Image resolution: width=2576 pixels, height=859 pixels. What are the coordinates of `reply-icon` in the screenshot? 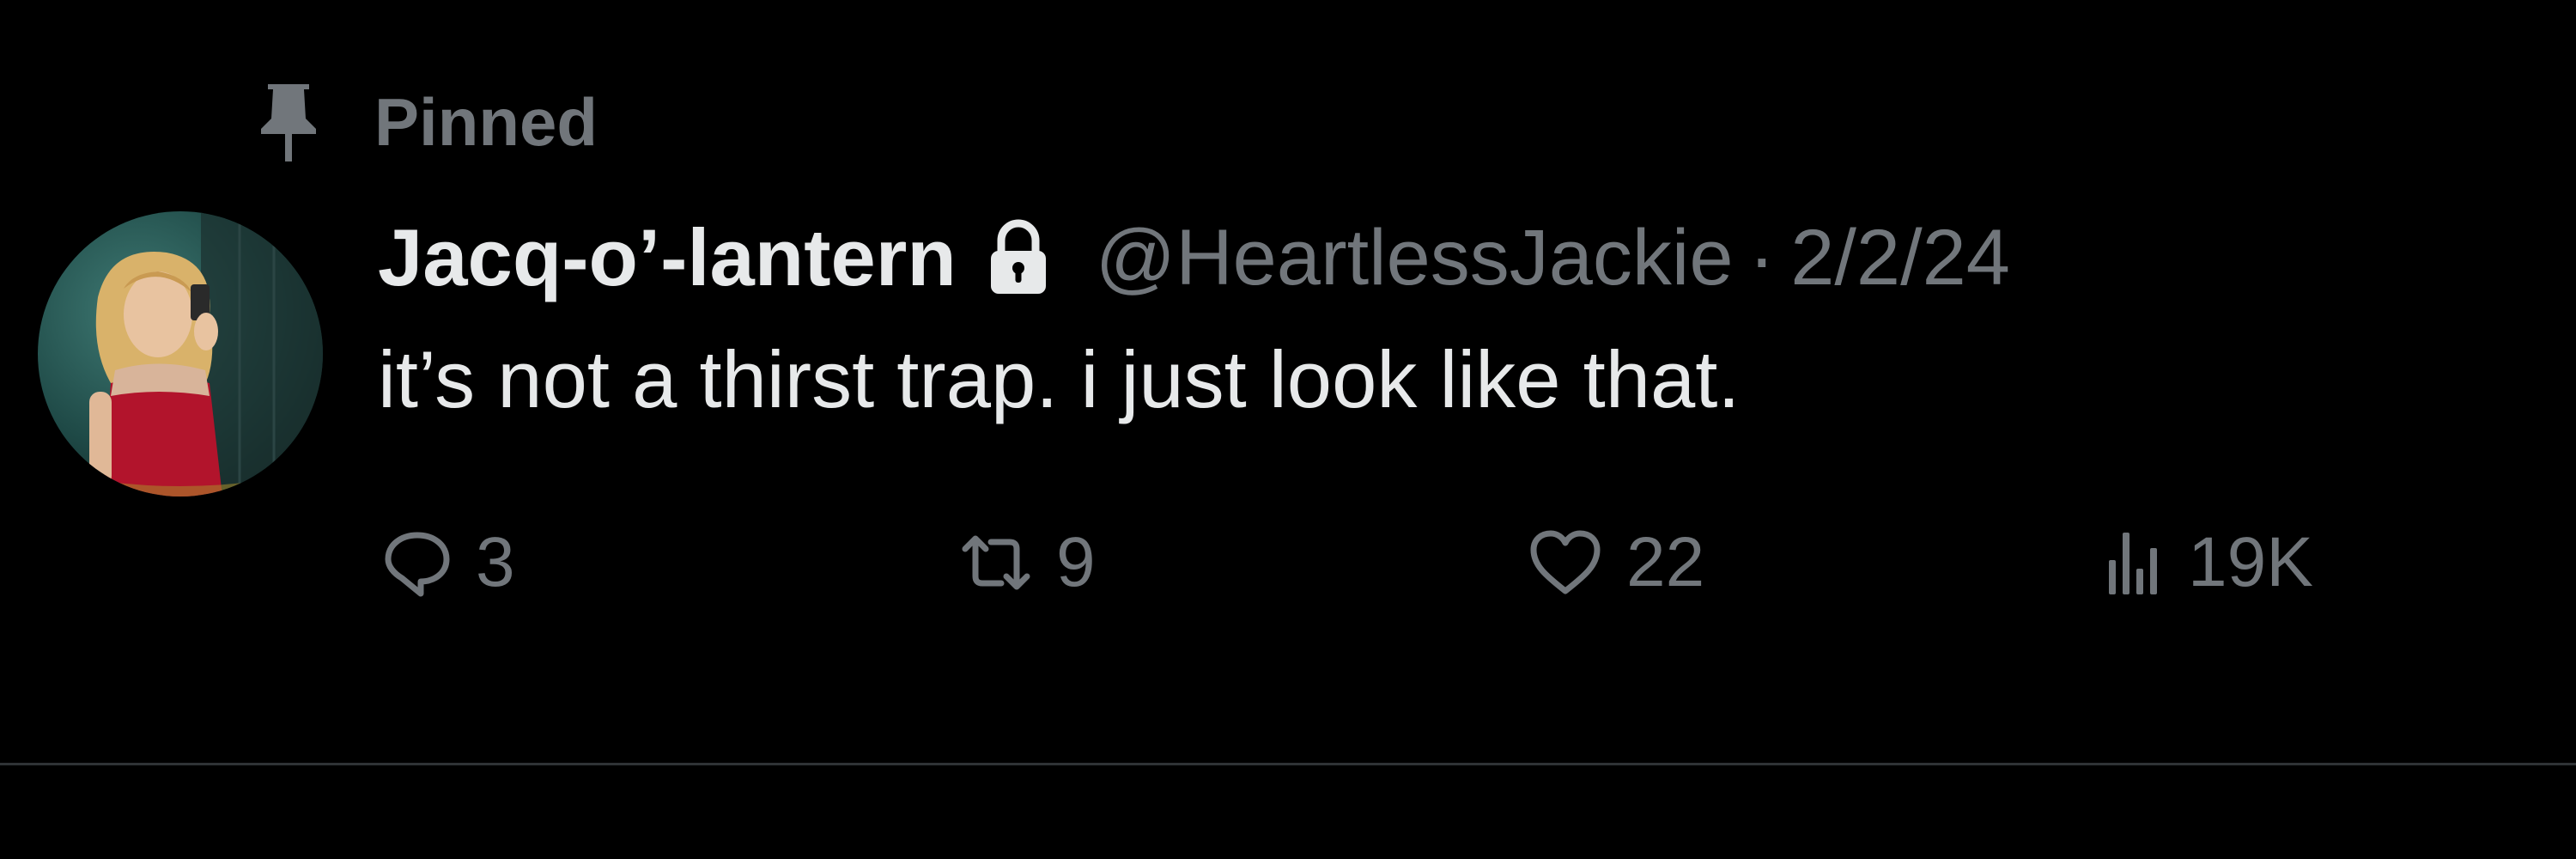 It's located at (418, 562).